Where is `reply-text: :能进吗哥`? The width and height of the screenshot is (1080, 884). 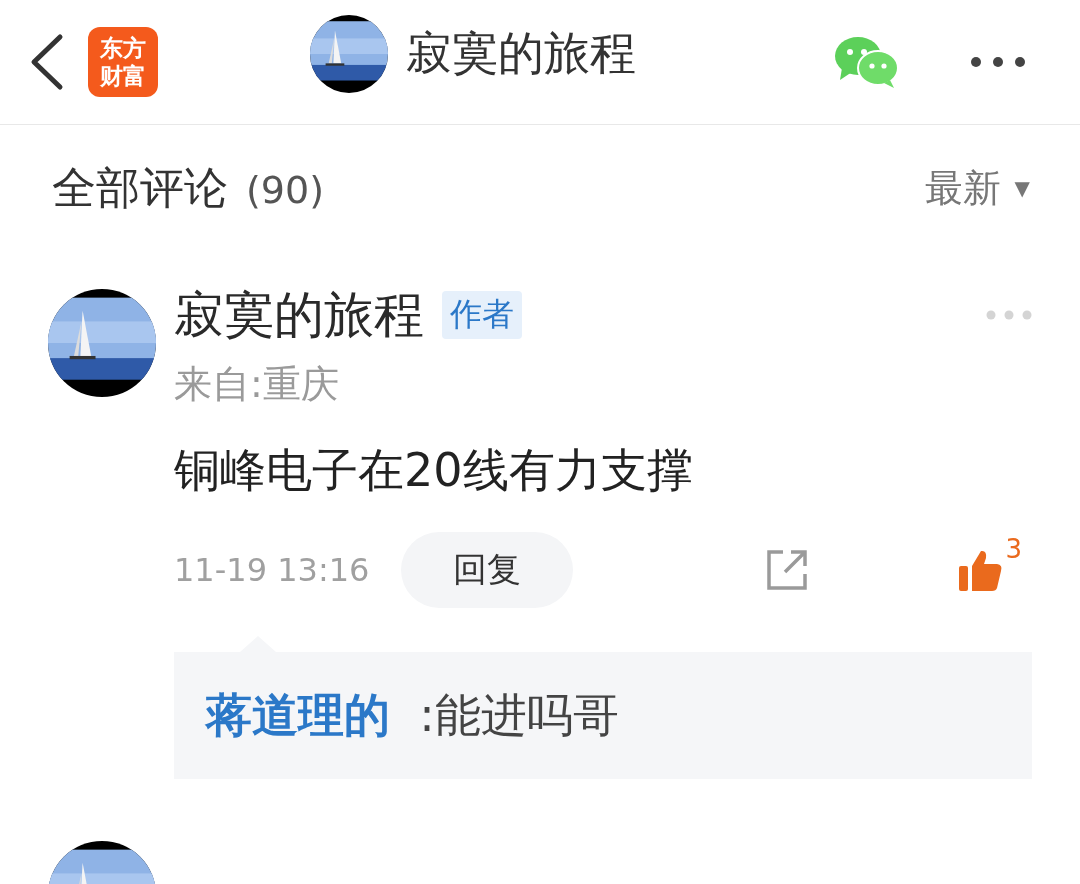 reply-text: :能进吗哥 is located at coordinates (518, 714).